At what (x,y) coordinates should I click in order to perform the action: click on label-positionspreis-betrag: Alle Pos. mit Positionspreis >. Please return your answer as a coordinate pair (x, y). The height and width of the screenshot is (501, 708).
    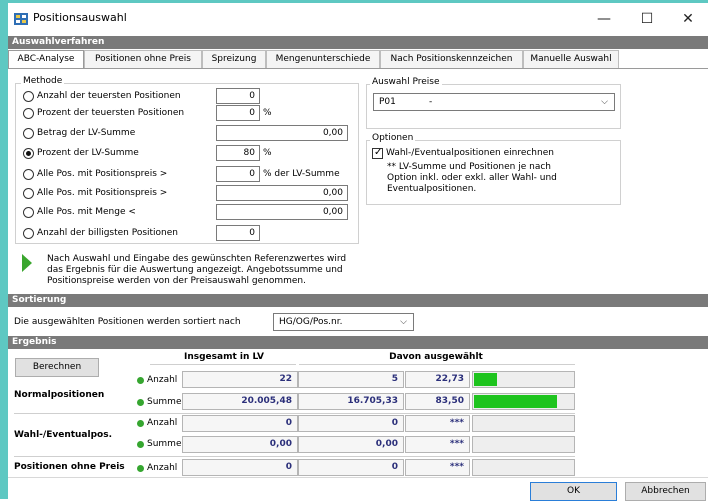
    Looking at the image, I should click on (102, 193).